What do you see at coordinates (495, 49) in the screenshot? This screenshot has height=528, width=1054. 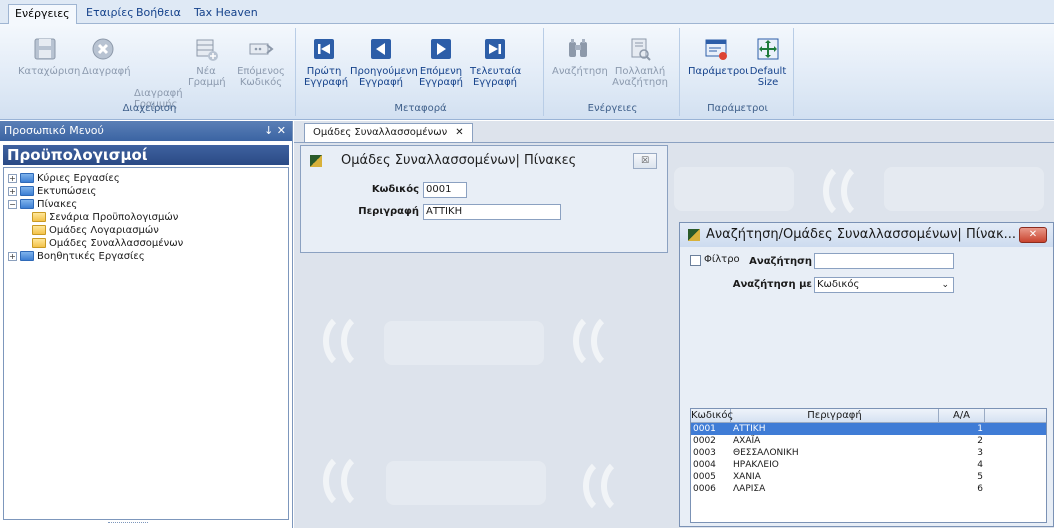 I see `last-record-icon` at bounding box center [495, 49].